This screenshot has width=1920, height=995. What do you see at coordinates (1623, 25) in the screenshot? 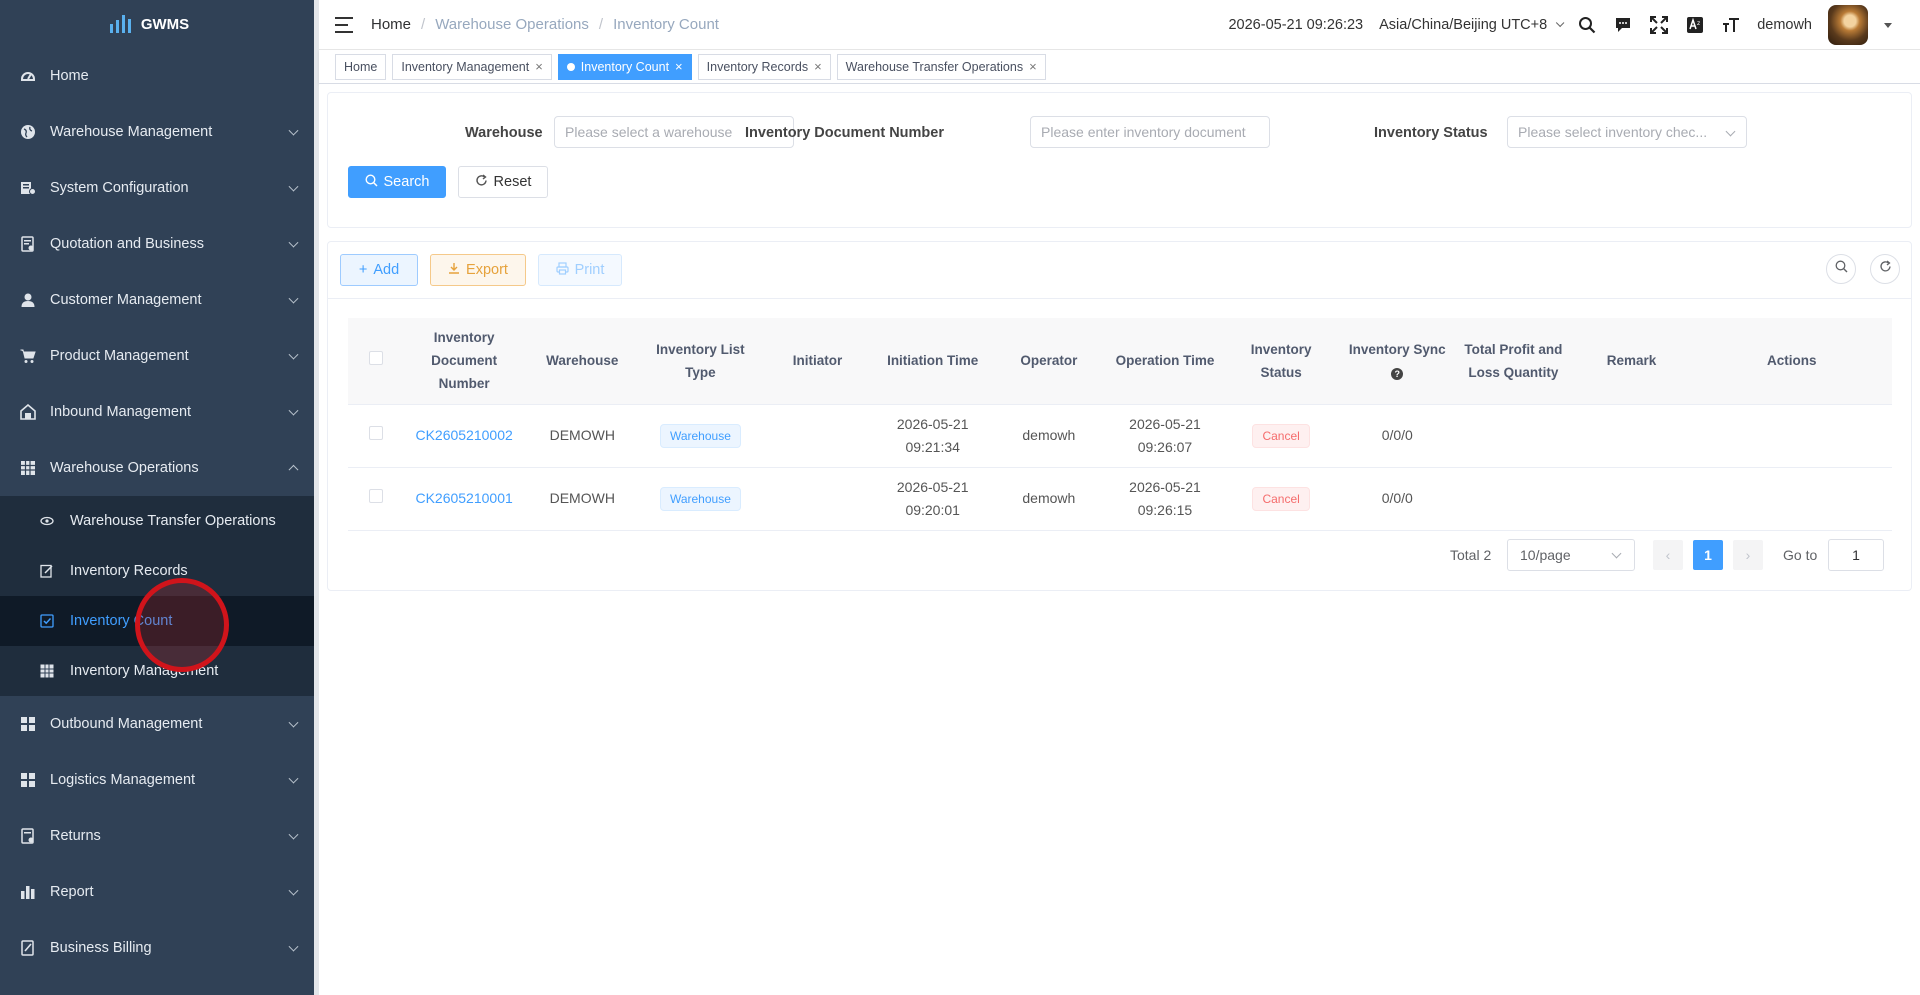
I see `message-icon` at bounding box center [1623, 25].